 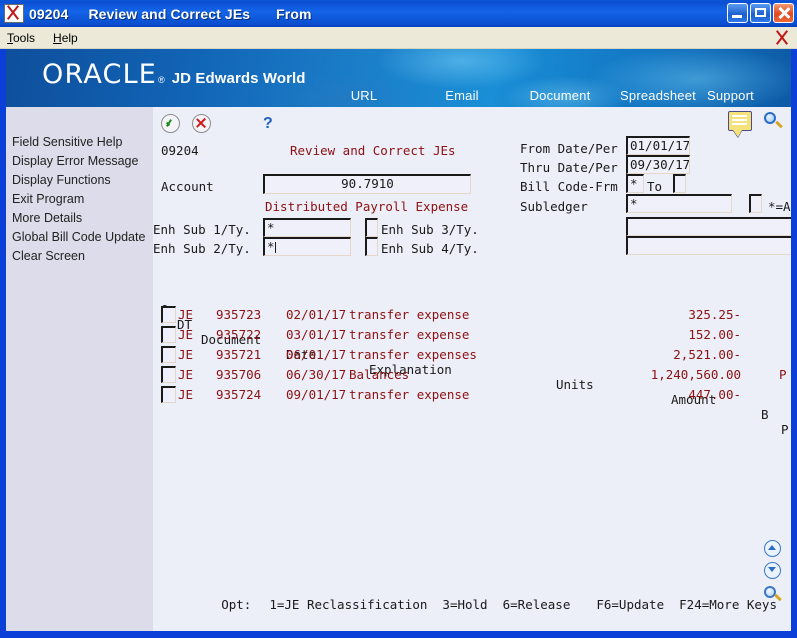 What do you see at coordinates (569, 186) in the screenshot?
I see `bill-code-label: Bill Code-Frm` at bounding box center [569, 186].